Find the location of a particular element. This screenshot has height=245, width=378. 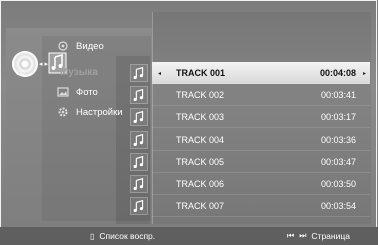

menu-item-label: Музыка is located at coordinates (79, 72).